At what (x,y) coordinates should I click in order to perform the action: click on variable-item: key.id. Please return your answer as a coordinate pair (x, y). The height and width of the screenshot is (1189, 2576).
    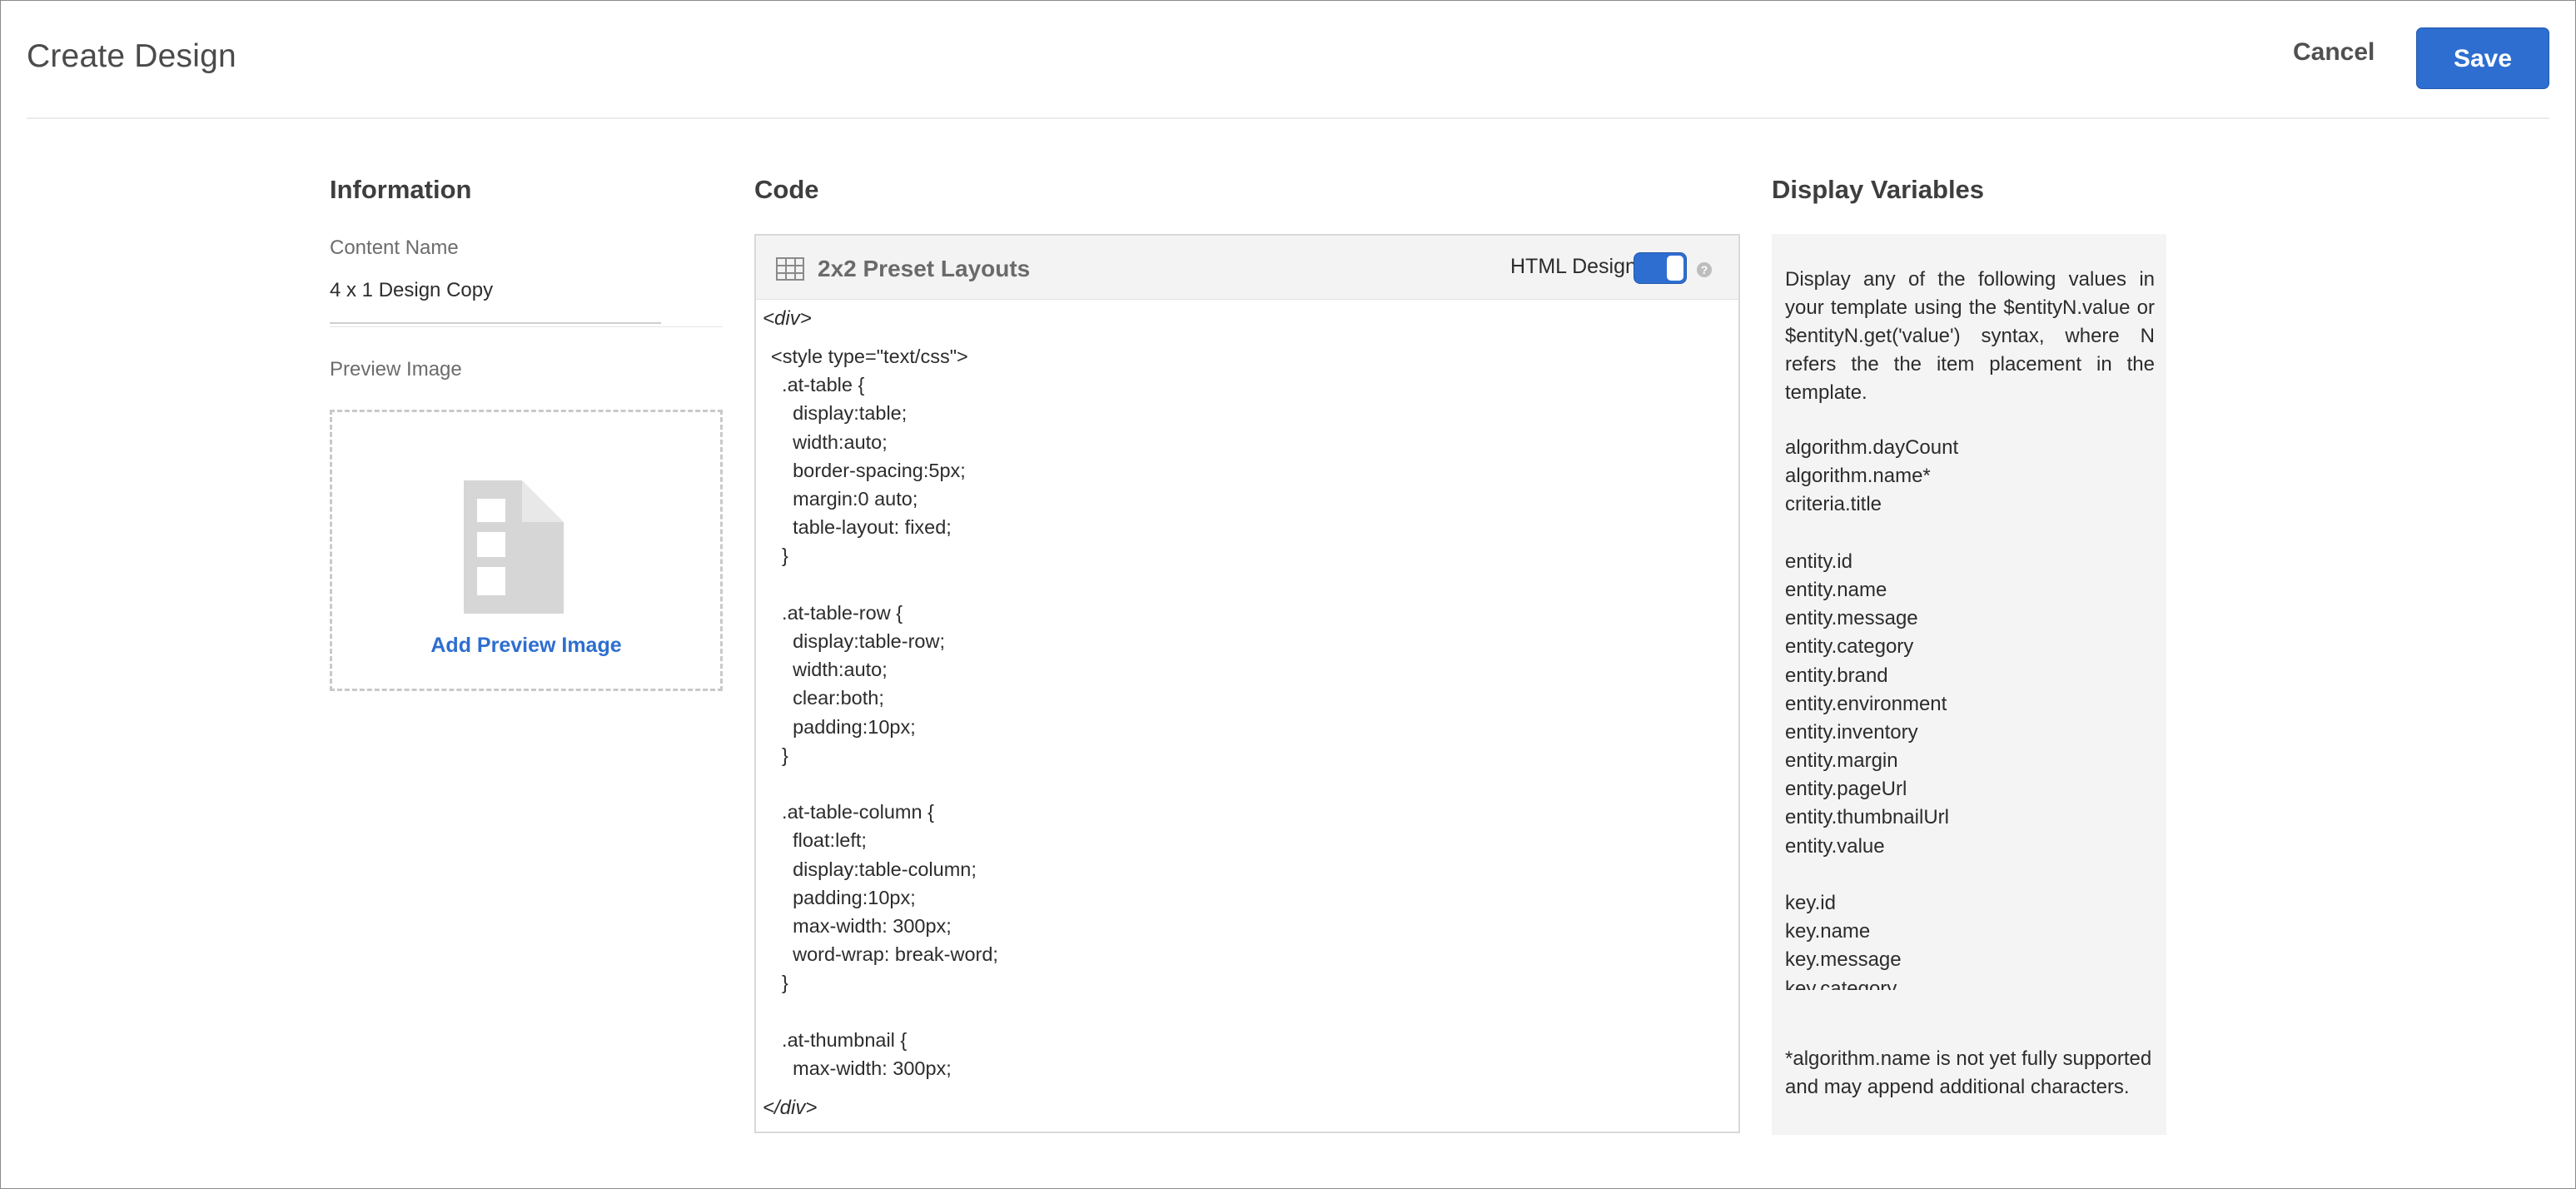
    Looking at the image, I should click on (1810, 903).